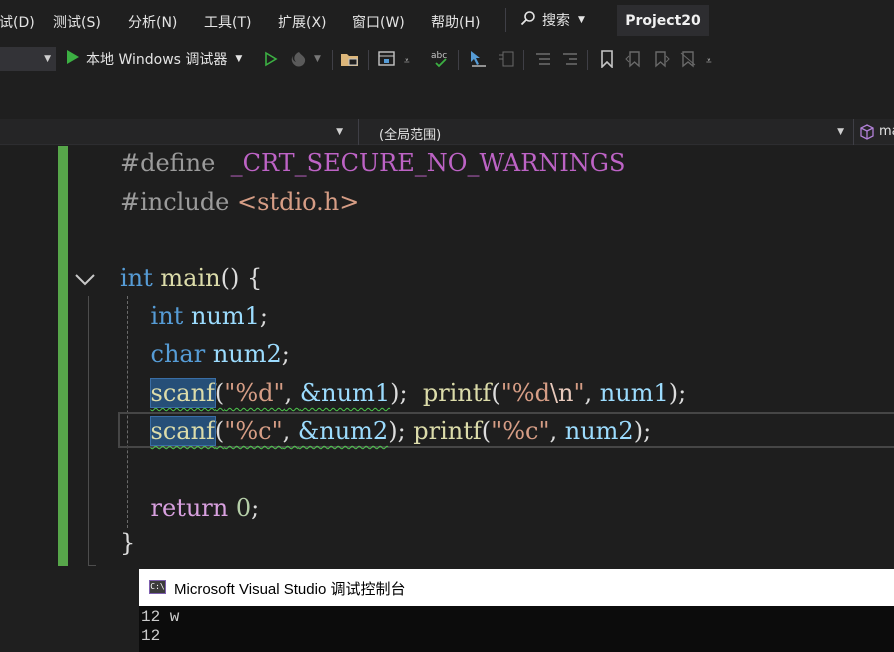  I want to click on next-bookmark-icon, so click(661, 59).